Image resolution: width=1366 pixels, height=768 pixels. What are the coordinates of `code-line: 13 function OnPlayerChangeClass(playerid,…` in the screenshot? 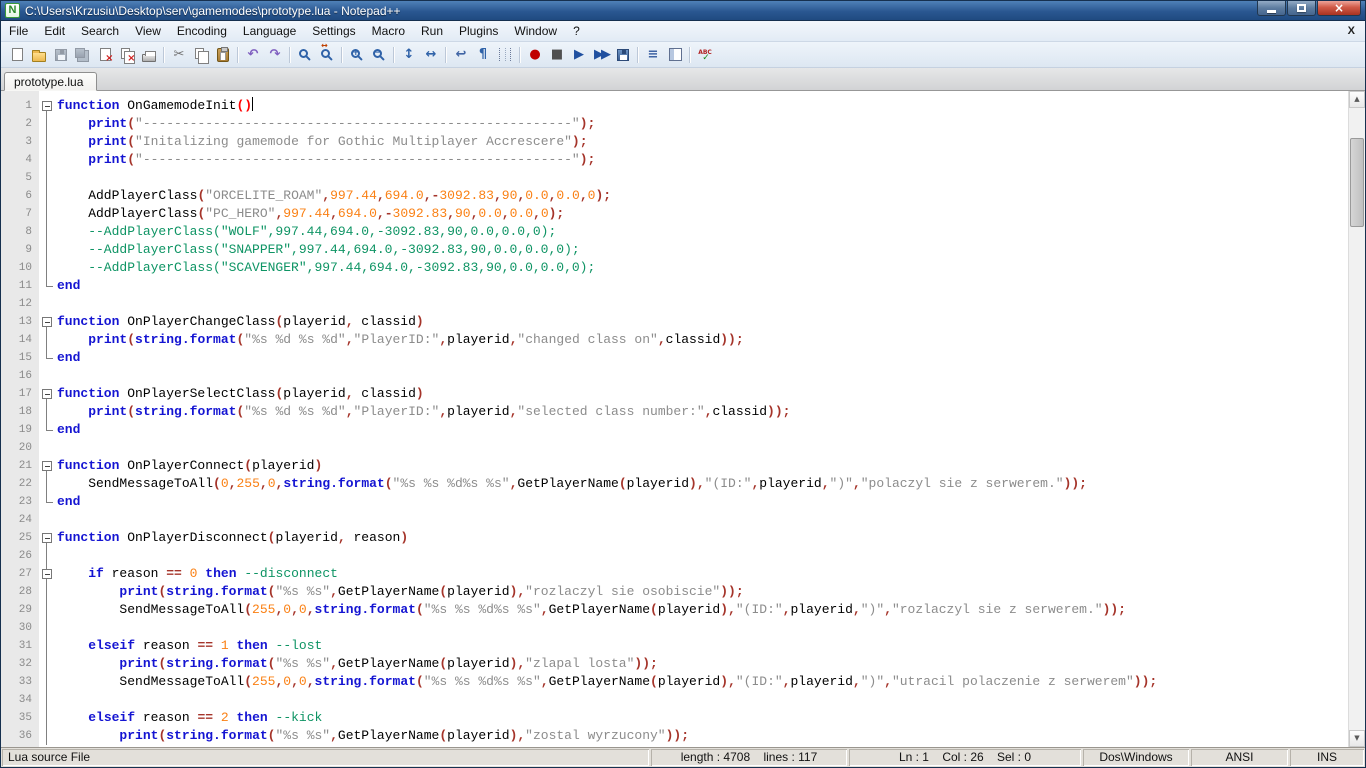 It's located at (683, 322).